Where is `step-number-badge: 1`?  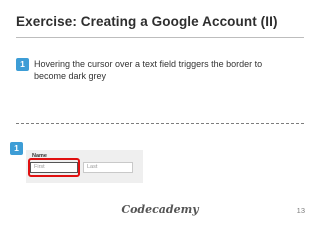 step-number-badge: 1 is located at coordinates (22, 64).